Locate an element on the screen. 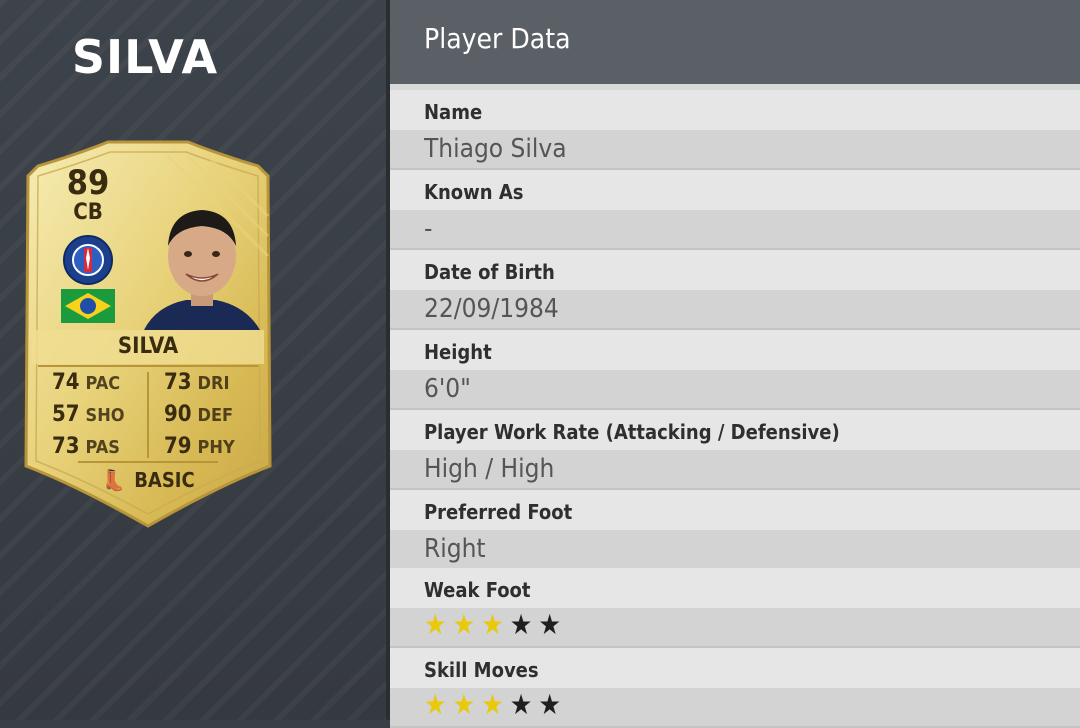  chemistry-style-label: BASIC is located at coordinates (164, 480).